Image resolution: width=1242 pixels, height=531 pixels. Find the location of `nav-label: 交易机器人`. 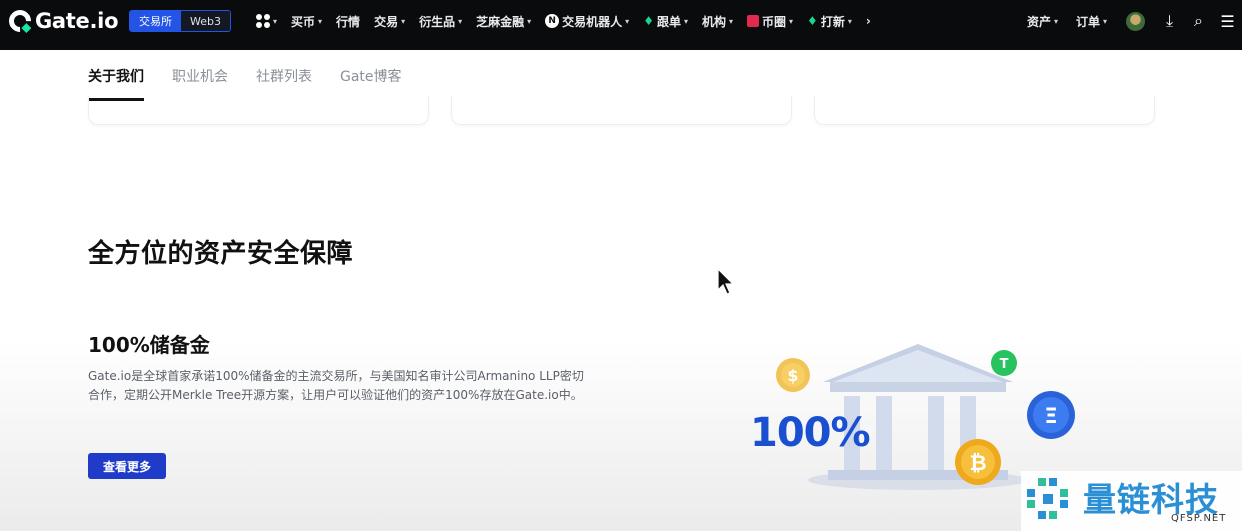

nav-label: 交易机器人 is located at coordinates (592, 21).